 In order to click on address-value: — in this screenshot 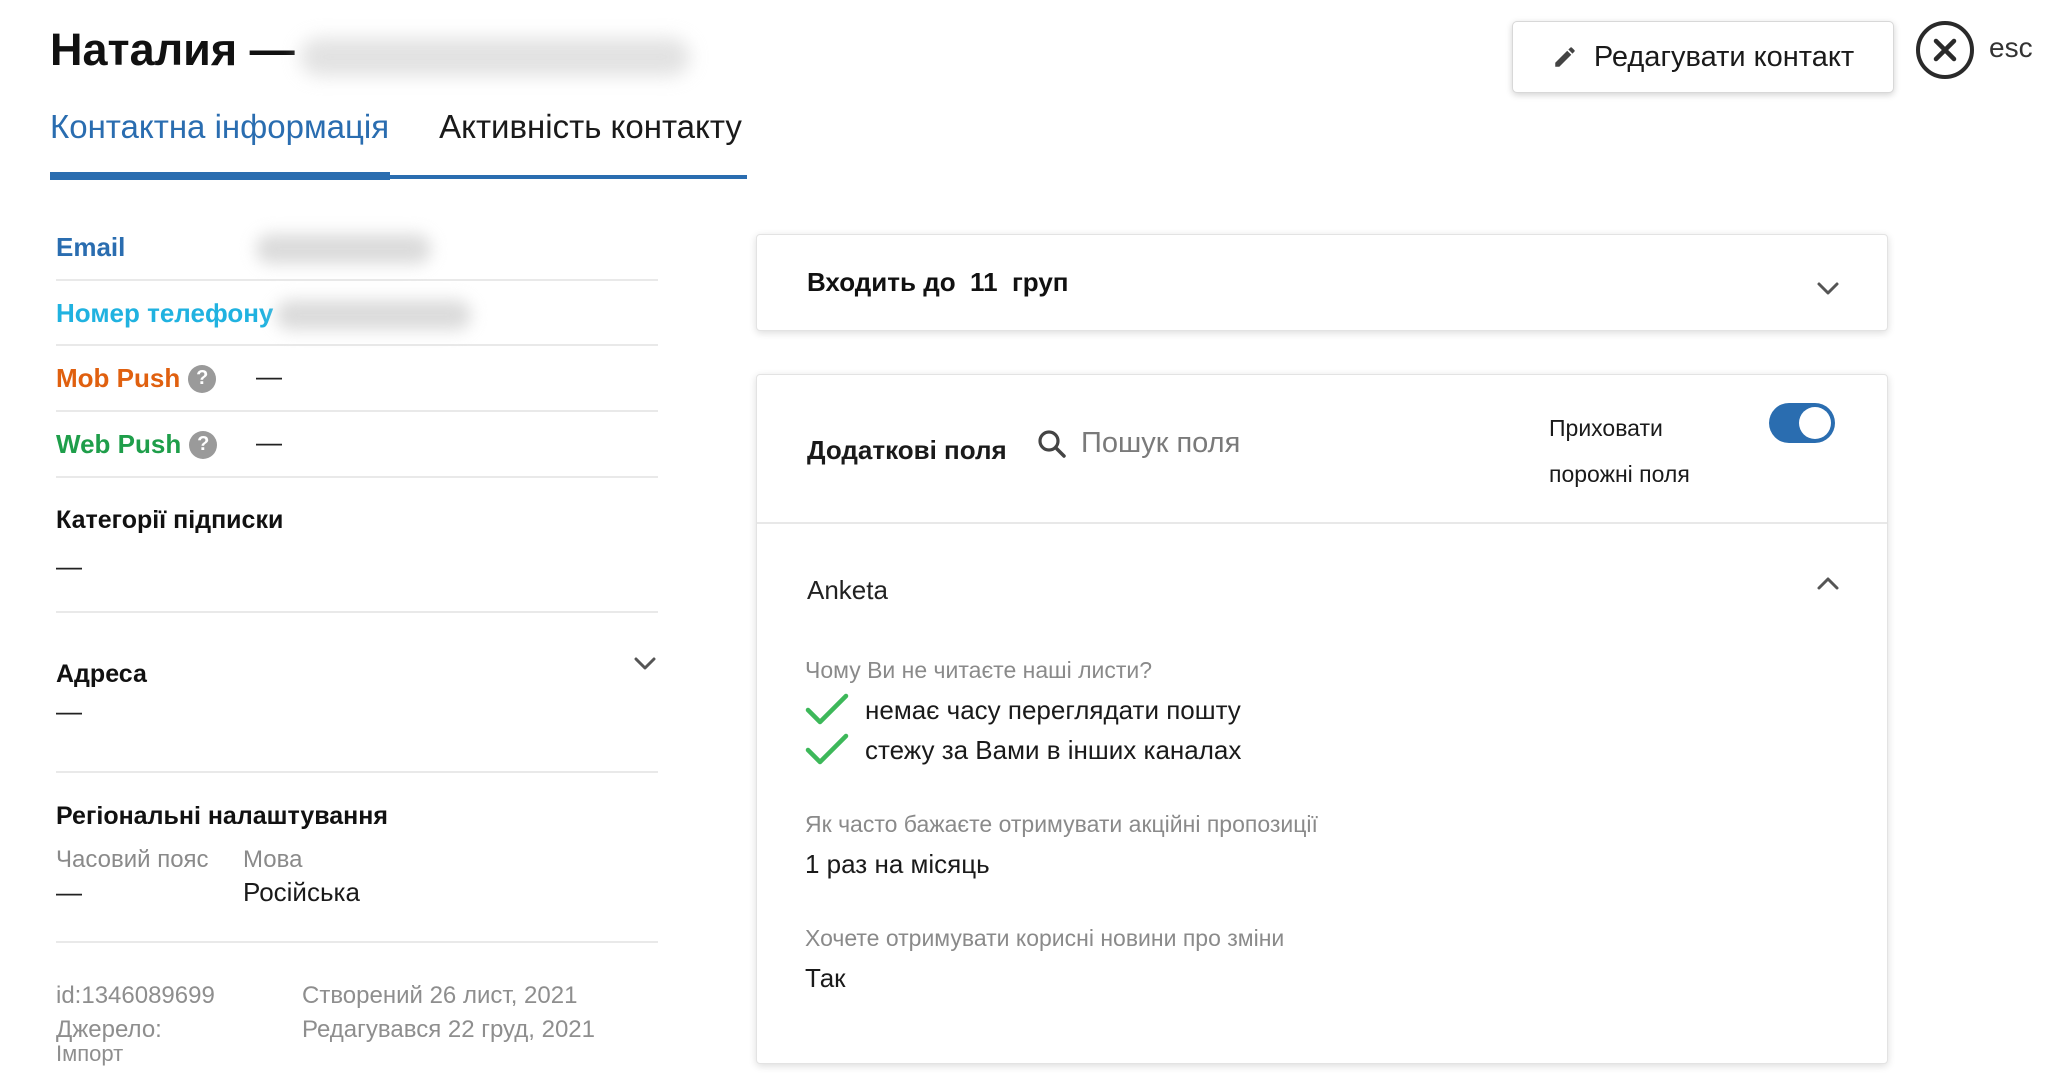, I will do `click(69, 711)`.